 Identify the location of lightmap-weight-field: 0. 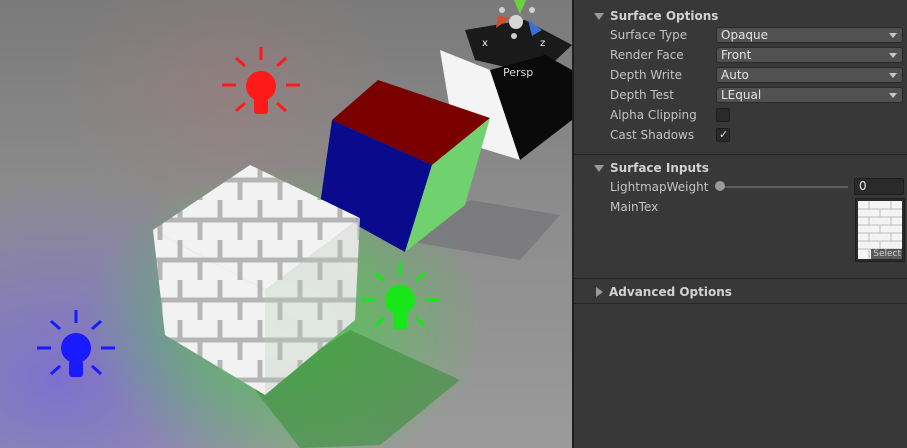
(879, 186).